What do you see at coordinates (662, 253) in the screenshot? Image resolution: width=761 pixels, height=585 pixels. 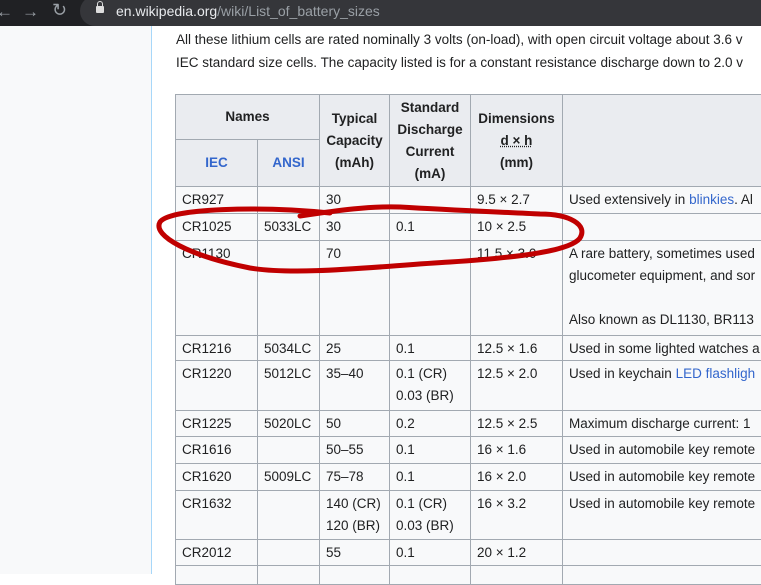 I see `note-text: A rare battery, sometimes used` at bounding box center [662, 253].